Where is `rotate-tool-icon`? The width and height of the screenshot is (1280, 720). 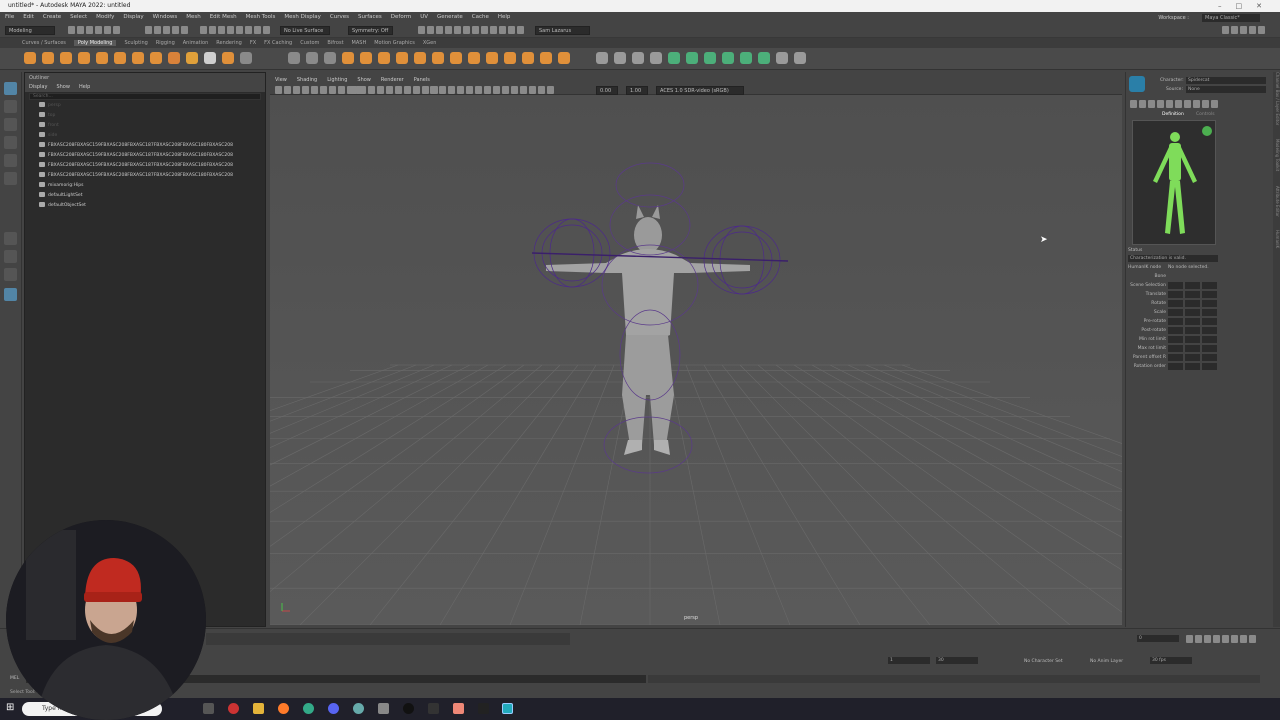 rotate-tool-icon is located at coordinates (10, 160).